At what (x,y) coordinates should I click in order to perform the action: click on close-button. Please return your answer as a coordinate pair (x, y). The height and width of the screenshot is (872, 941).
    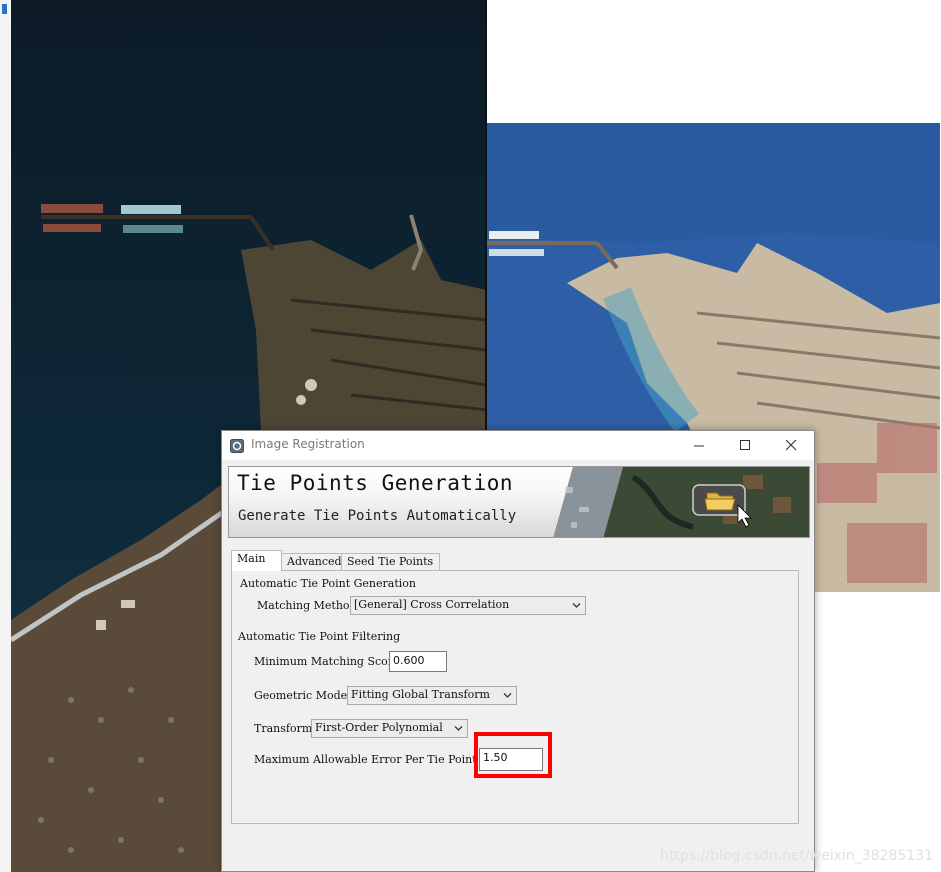
    Looking at the image, I should click on (791, 445).